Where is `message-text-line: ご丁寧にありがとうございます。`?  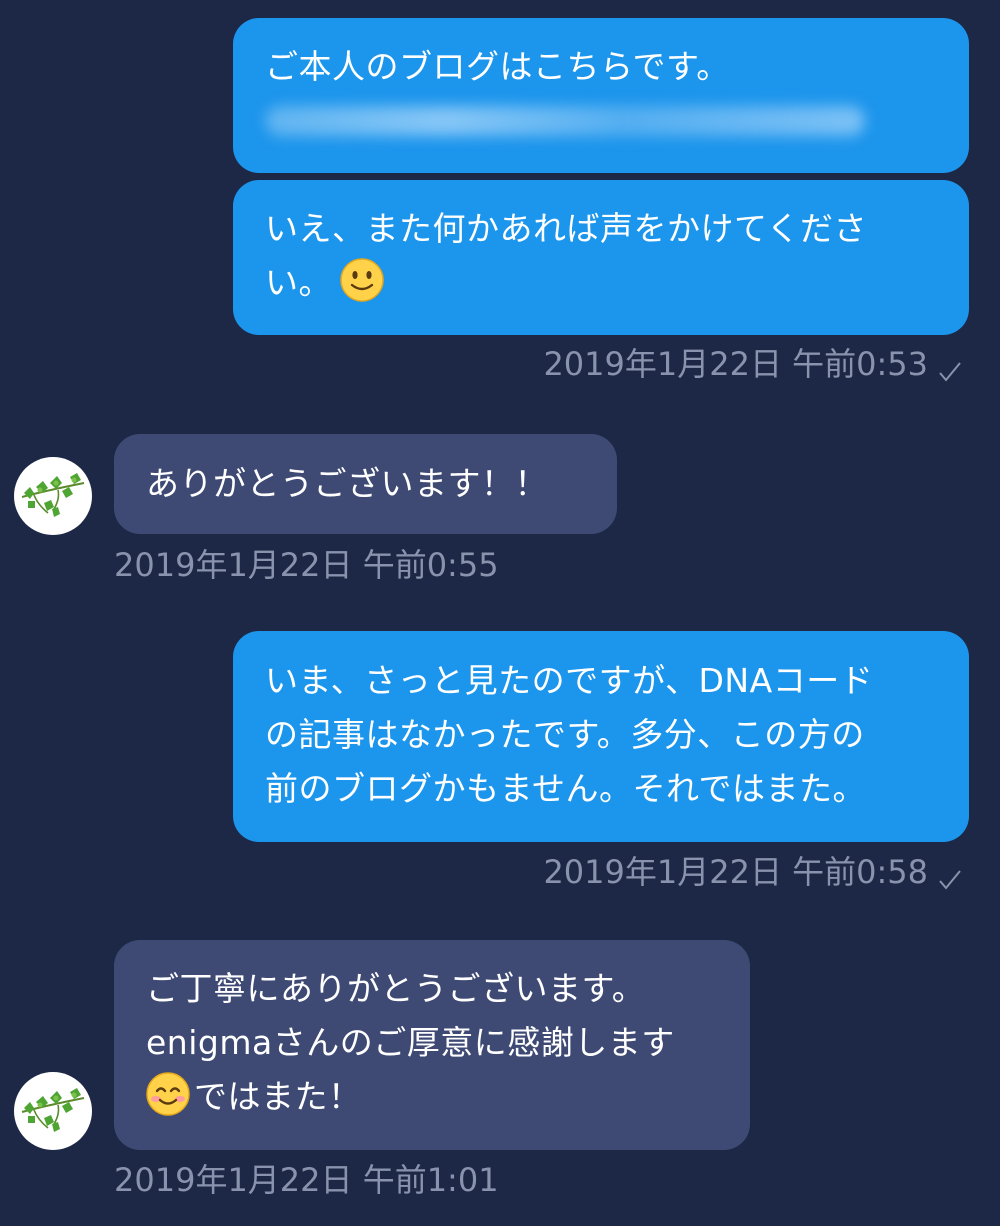
message-text-line: ご丁寧にありがとうございます。 is located at coordinates (396, 988).